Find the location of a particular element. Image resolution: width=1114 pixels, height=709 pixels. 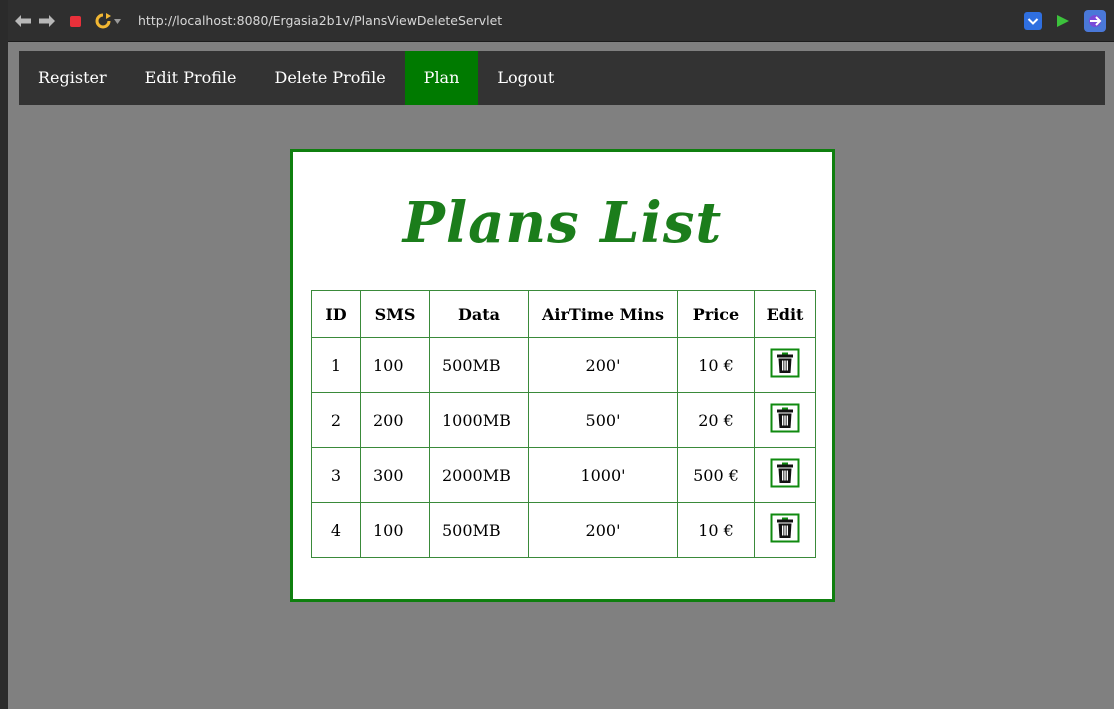

cell-id: 2 is located at coordinates (336, 420).